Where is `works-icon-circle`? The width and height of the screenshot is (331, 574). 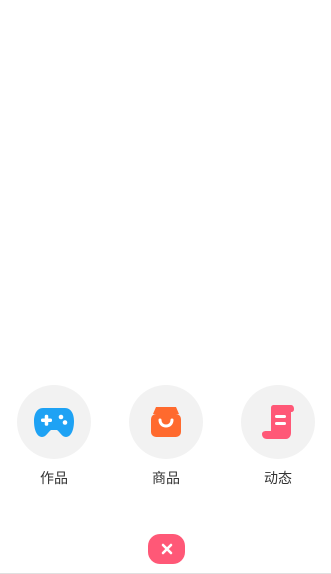 works-icon-circle is located at coordinates (54, 422).